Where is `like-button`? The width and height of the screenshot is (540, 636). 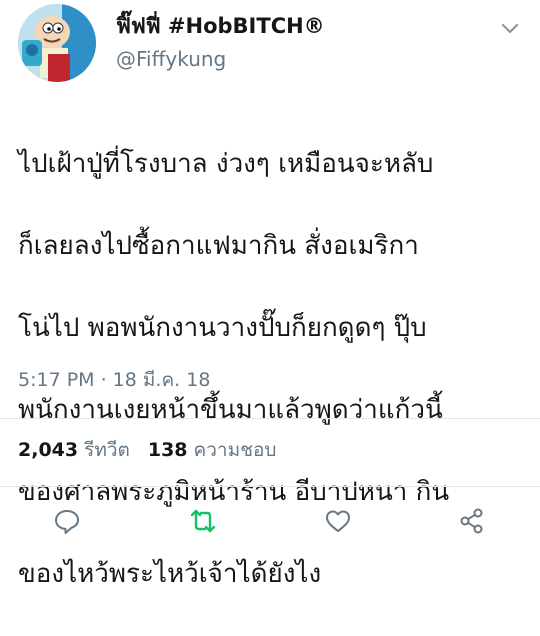
like-button is located at coordinates (338, 521).